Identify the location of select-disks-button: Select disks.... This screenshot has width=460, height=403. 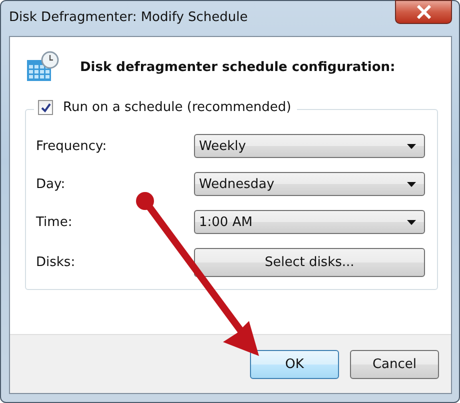
(309, 262).